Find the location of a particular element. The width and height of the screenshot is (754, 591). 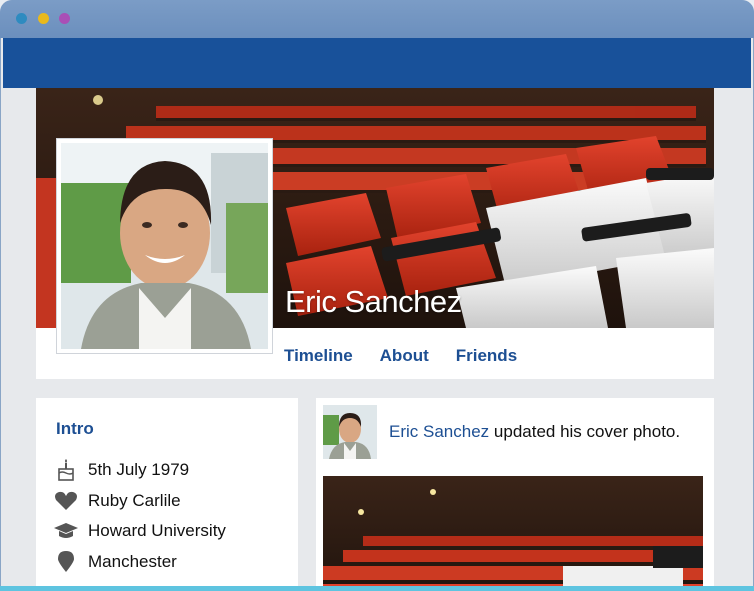

post-author-link: Eric Sanchez is located at coordinates (439, 431).